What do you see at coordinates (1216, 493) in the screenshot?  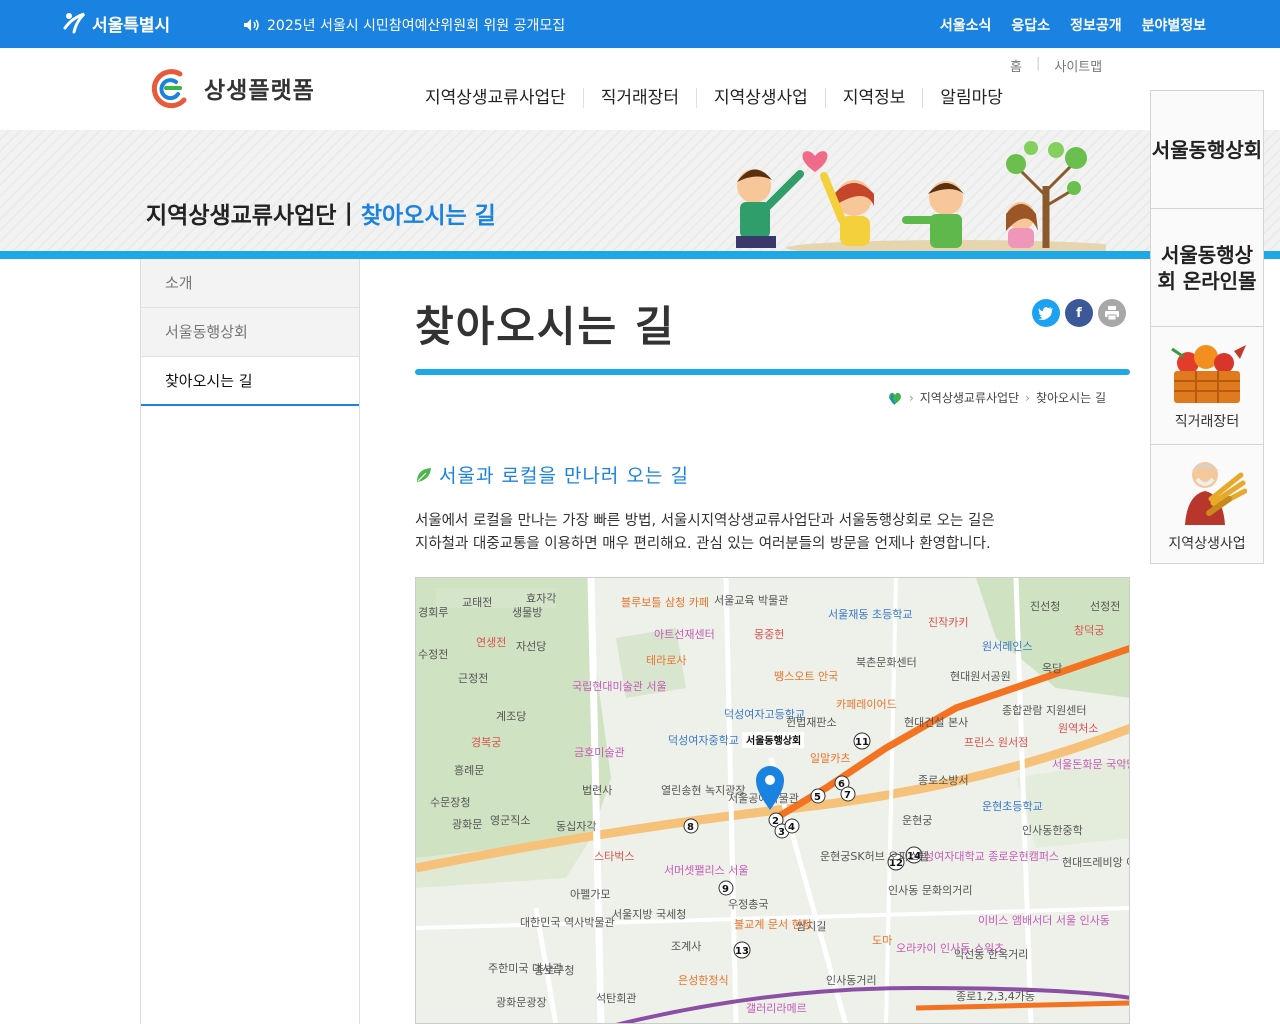 I see `farmer-icon` at bounding box center [1216, 493].